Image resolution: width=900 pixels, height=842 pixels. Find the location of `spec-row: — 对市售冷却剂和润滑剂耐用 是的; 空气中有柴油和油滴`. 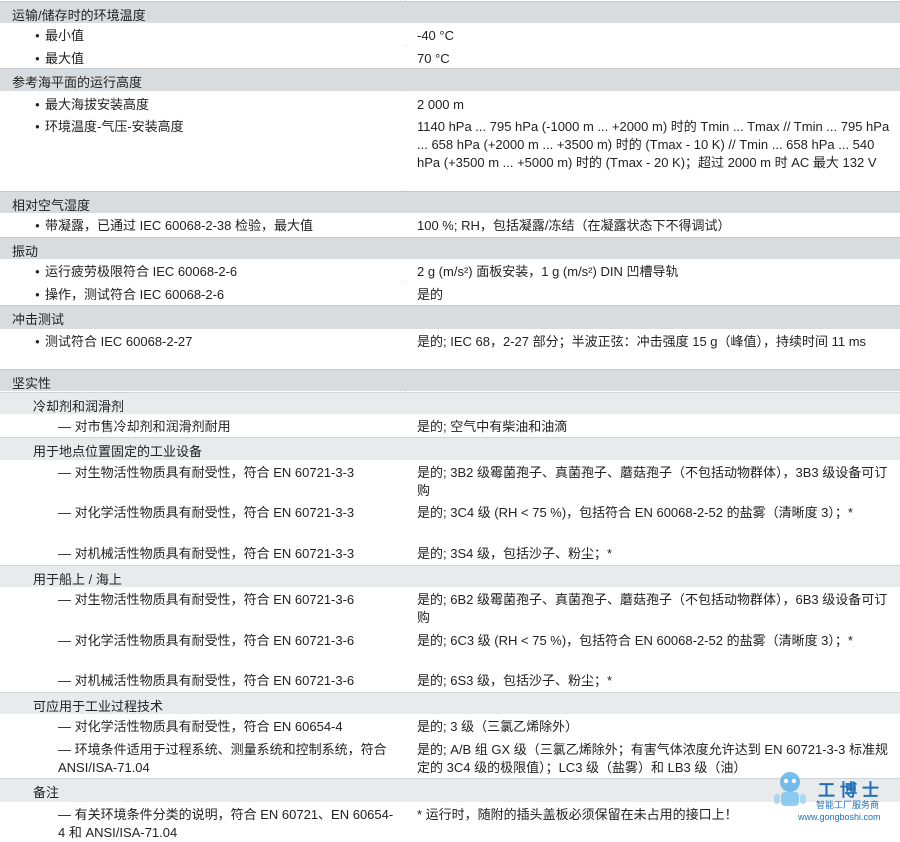

spec-row: — 对市售冷却剂和润滑剂耐用 是的; 空气中有柴油和油滴 is located at coordinates (450, 425).